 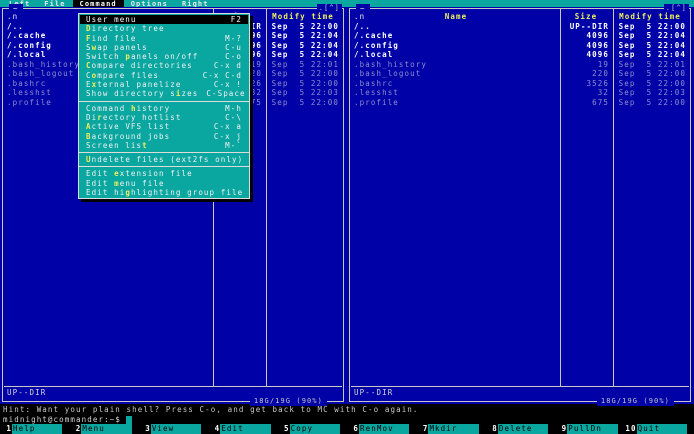 I want to click on fkey-number: 9, so click(x=564, y=428).